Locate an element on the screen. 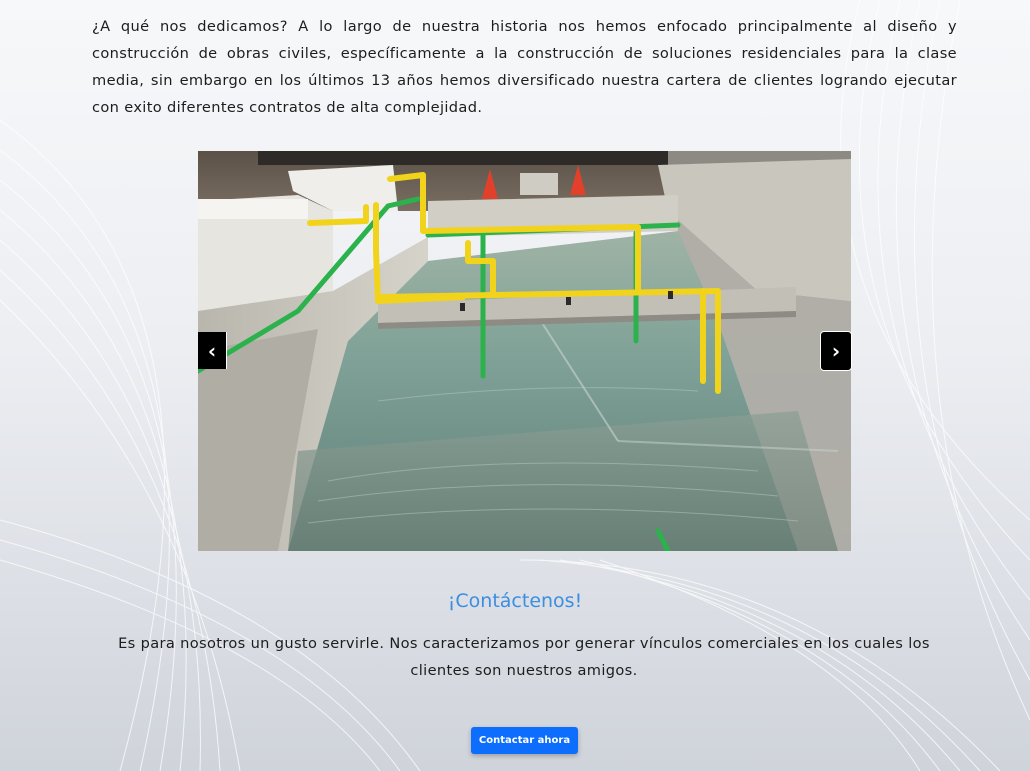  carousel-next-button: › is located at coordinates (836, 351).